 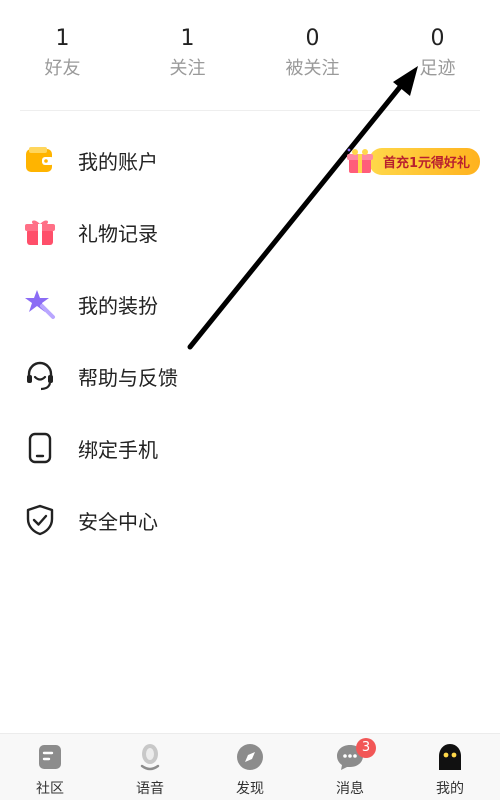 I want to click on gift-icon, so click(x=40, y=232).